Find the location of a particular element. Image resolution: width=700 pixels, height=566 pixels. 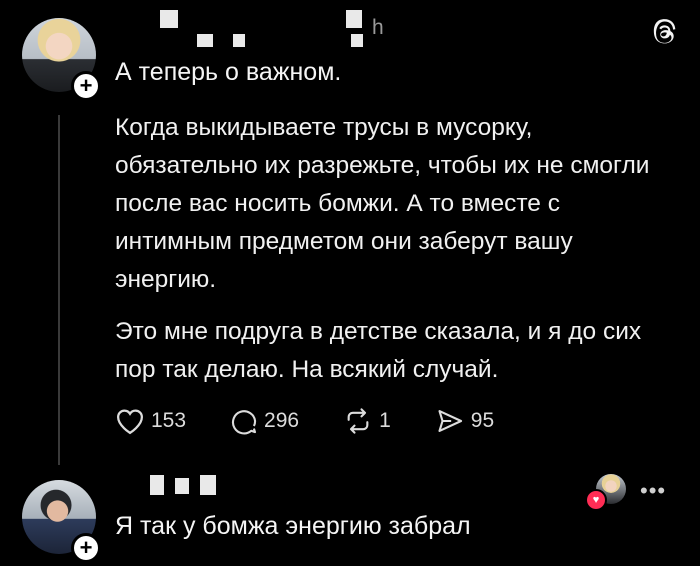

like-count: 153 is located at coordinates (169, 420).